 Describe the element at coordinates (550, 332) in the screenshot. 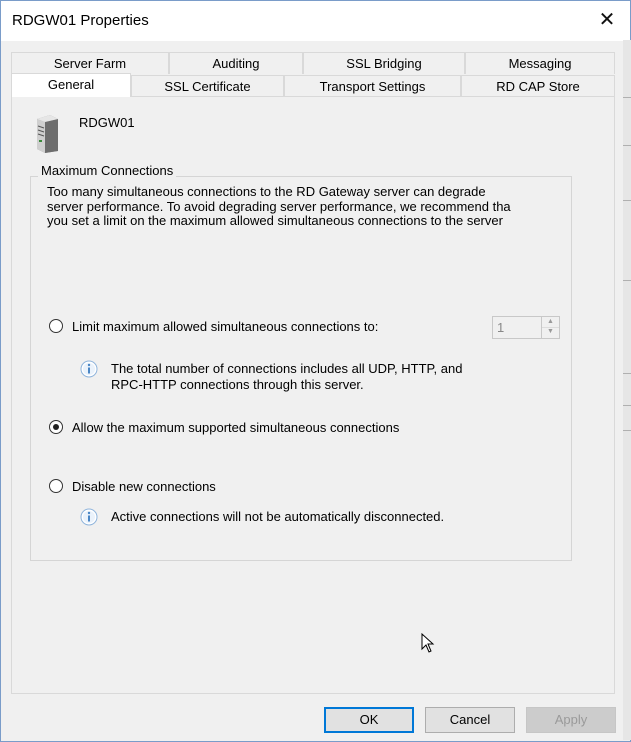

I see `stepper-down-icon: ▼` at that location.